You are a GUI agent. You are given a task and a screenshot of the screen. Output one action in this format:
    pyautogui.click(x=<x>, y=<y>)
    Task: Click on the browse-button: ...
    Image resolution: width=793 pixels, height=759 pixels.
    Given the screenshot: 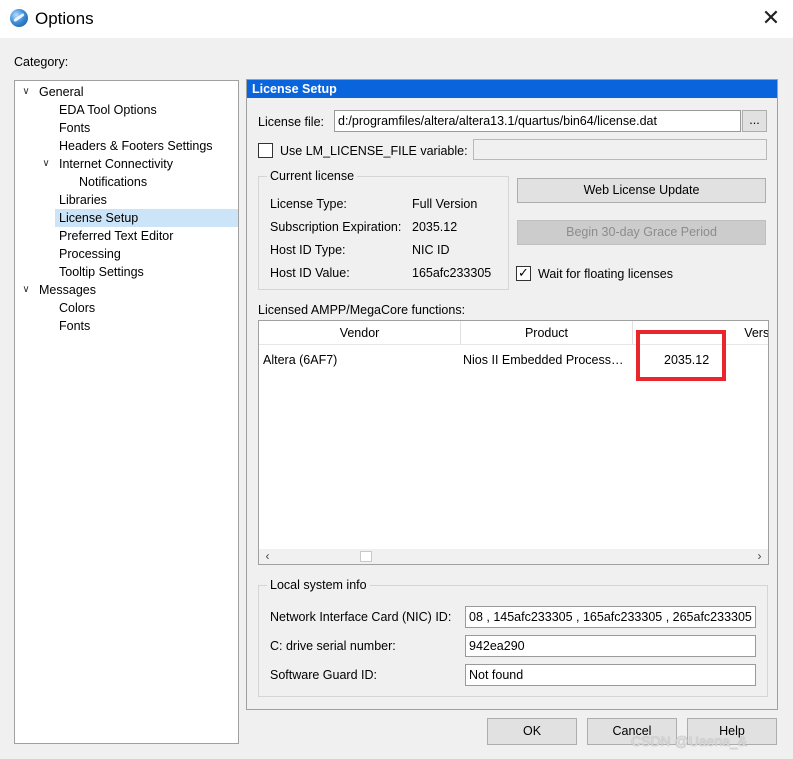 What is the action you would take?
    pyautogui.click(x=754, y=121)
    